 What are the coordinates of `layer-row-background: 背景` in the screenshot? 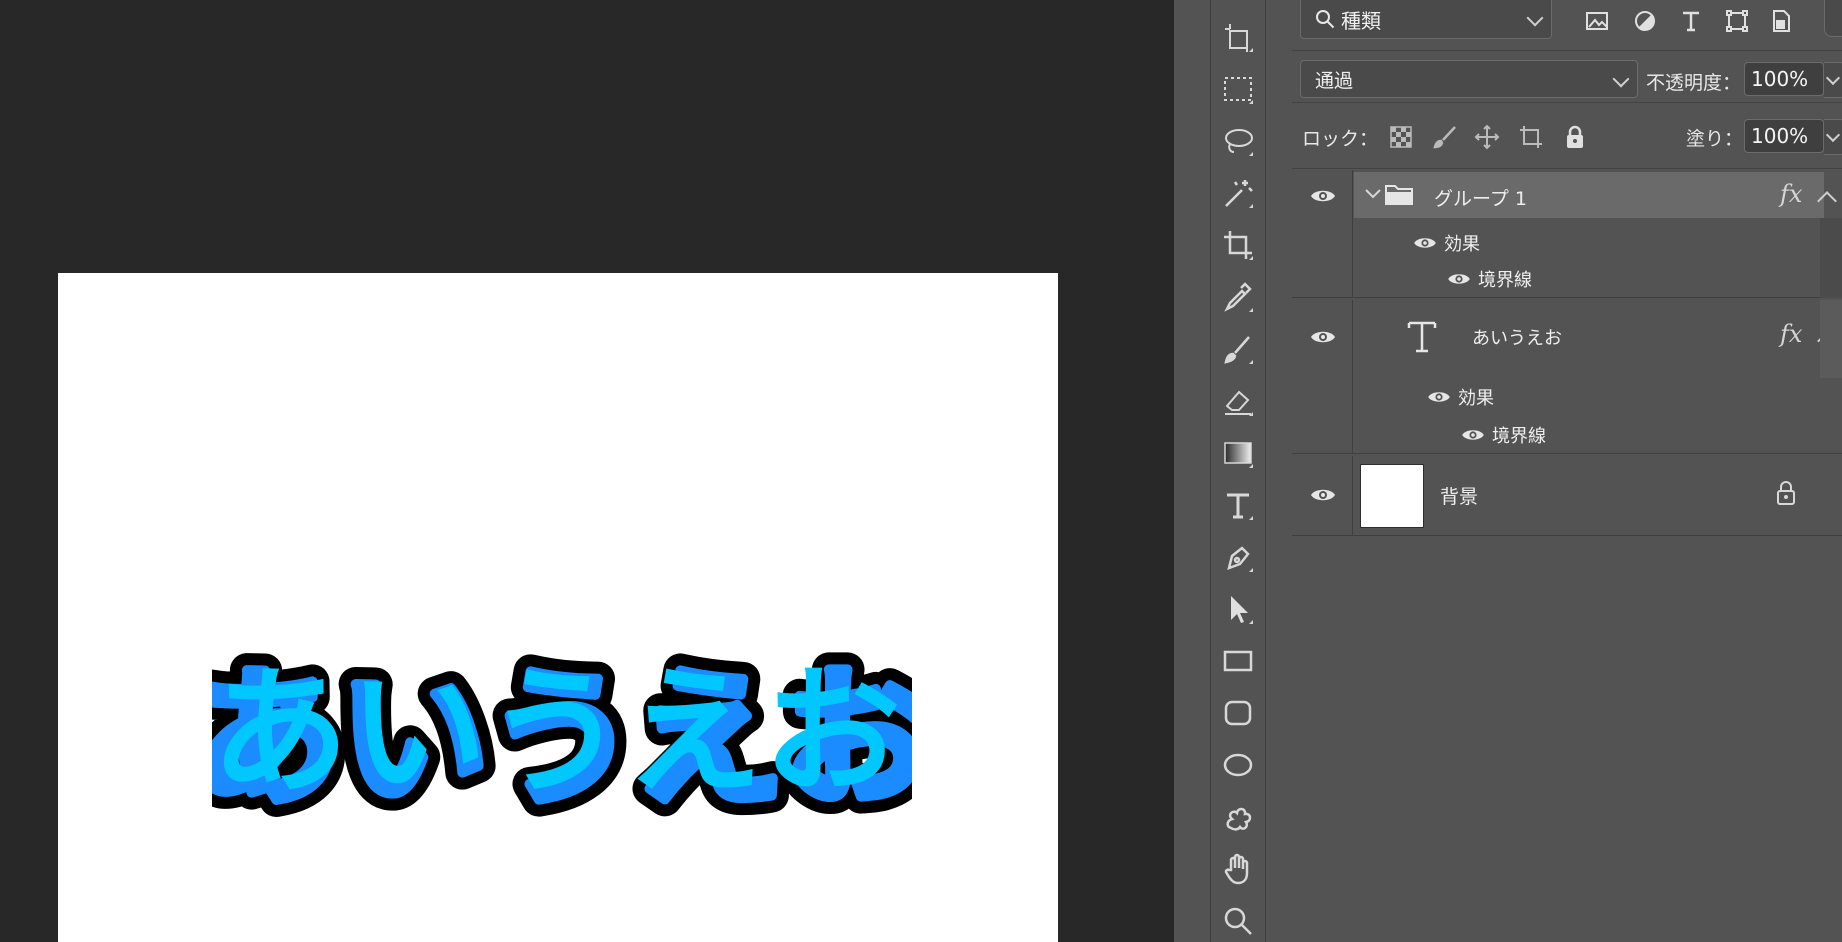 It's located at (1567, 496).